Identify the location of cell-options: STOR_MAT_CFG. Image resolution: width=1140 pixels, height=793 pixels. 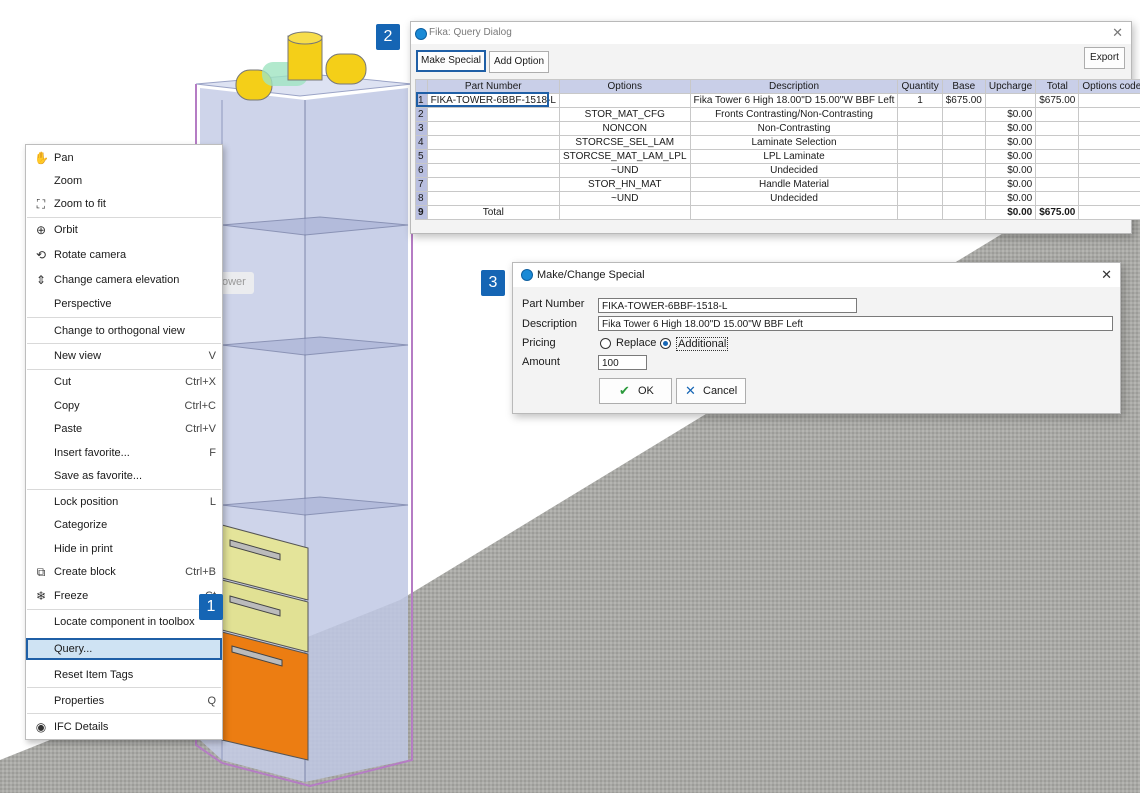
(624, 114).